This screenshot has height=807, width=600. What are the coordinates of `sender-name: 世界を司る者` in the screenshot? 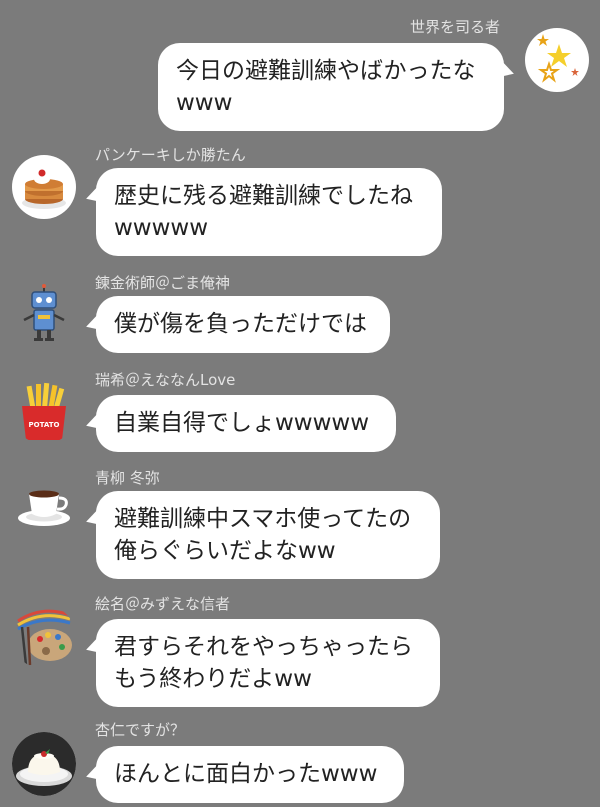 It's located at (454, 27).